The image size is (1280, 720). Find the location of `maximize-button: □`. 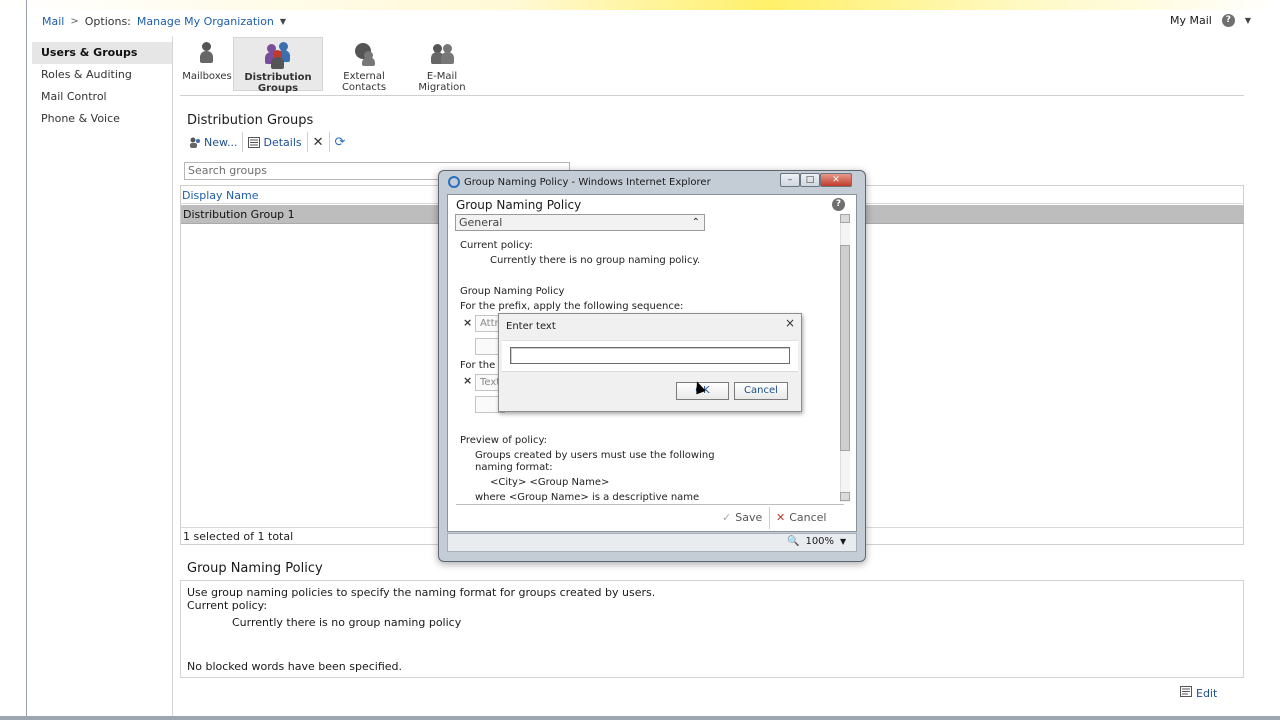

maximize-button: □ is located at coordinates (810, 180).